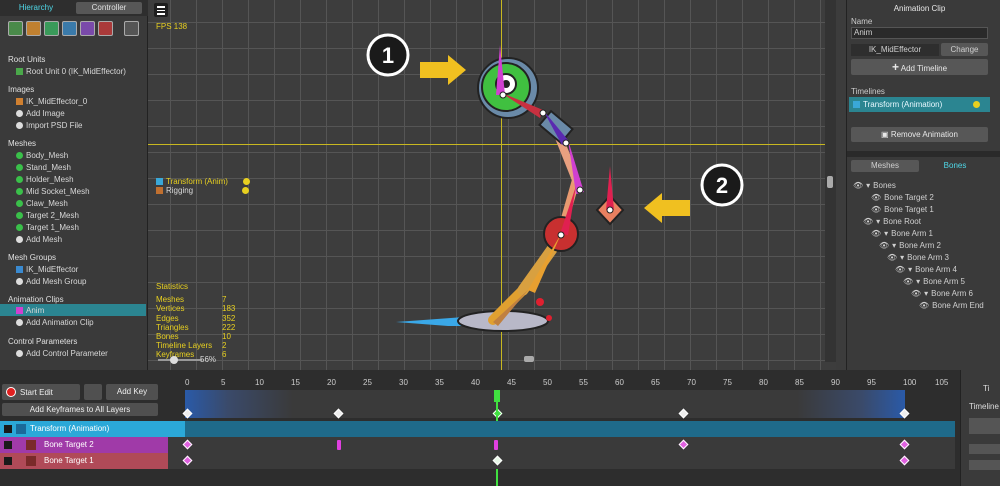  I want to click on parameter-icon, so click(105, 28).